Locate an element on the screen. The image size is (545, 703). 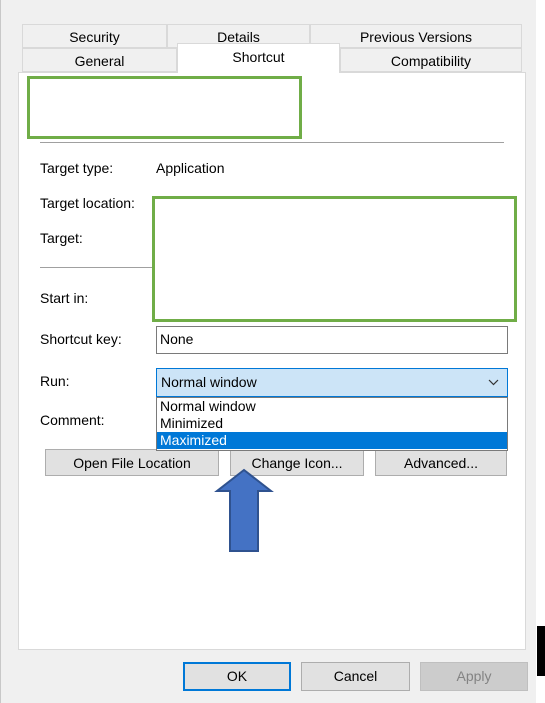
run-option-maximized: Maximized is located at coordinates (332, 440).